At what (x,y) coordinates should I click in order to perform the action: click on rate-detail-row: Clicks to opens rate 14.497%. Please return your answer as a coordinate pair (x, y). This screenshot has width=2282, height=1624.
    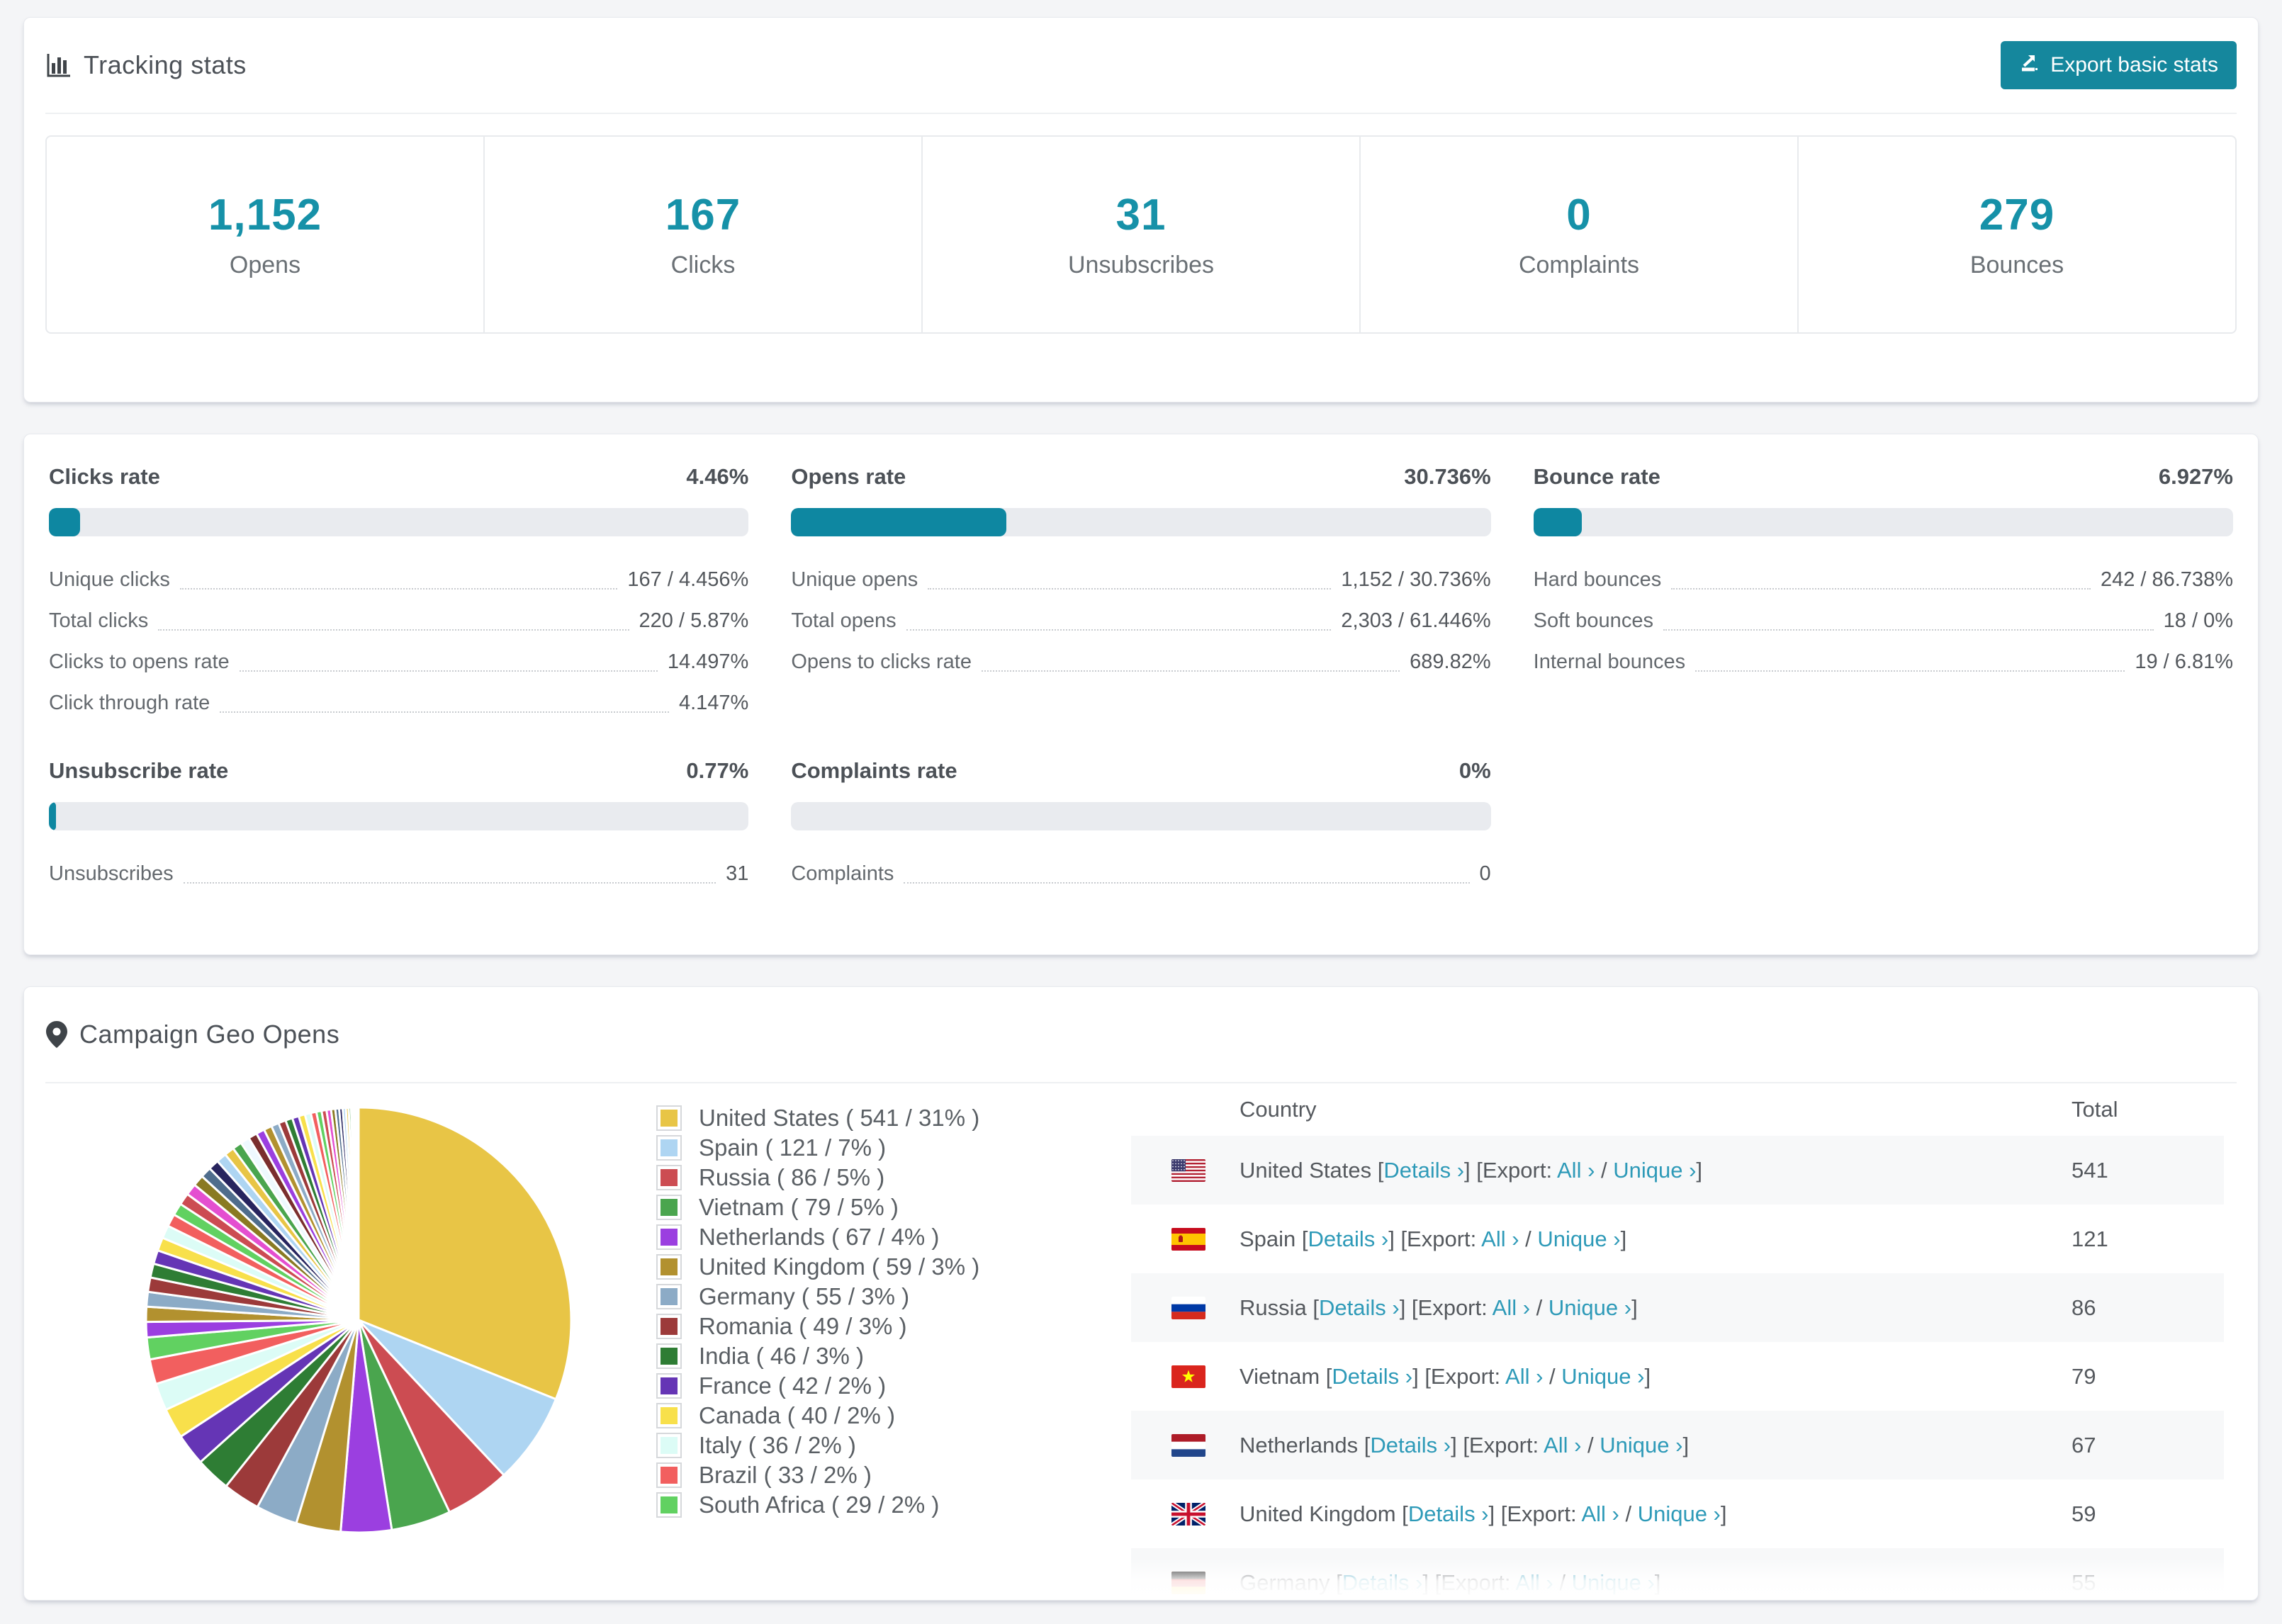
    Looking at the image, I should click on (399, 662).